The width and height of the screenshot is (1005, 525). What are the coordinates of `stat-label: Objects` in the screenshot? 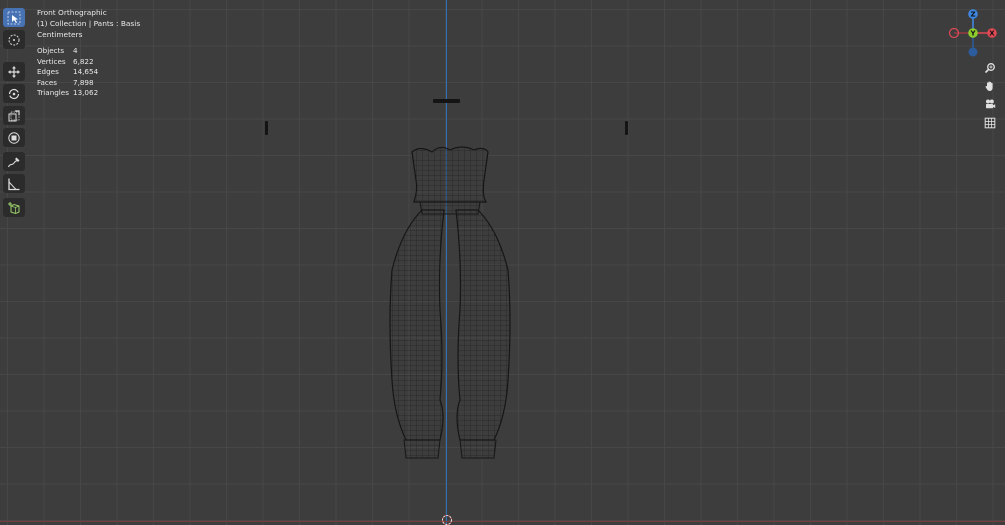 It's located at (51, 50).